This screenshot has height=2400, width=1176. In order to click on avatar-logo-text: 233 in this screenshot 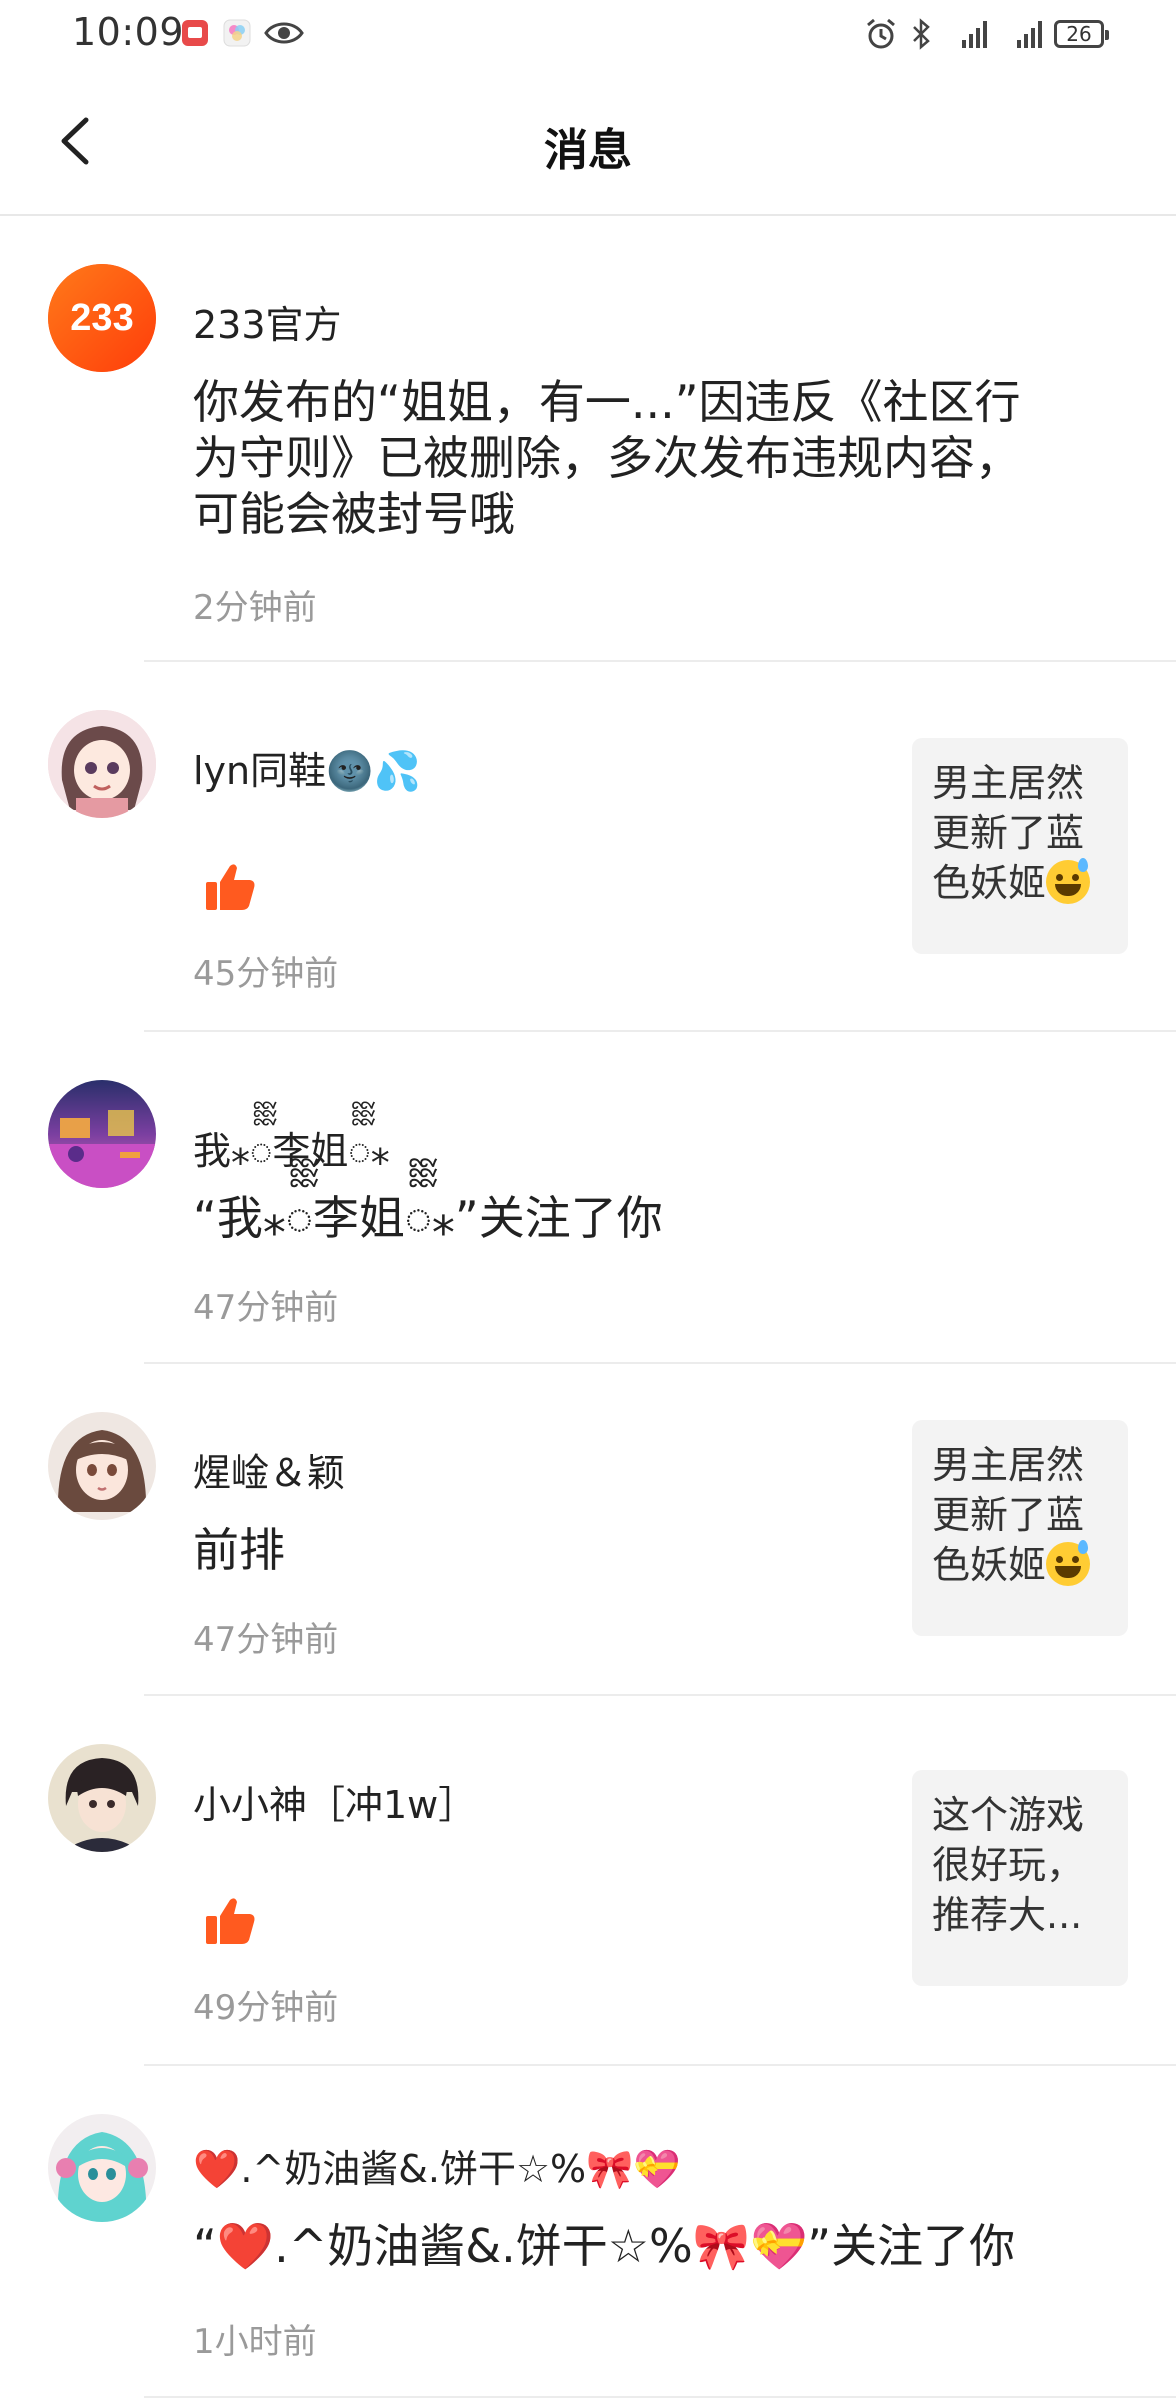, I will do `click(101, 318)`.